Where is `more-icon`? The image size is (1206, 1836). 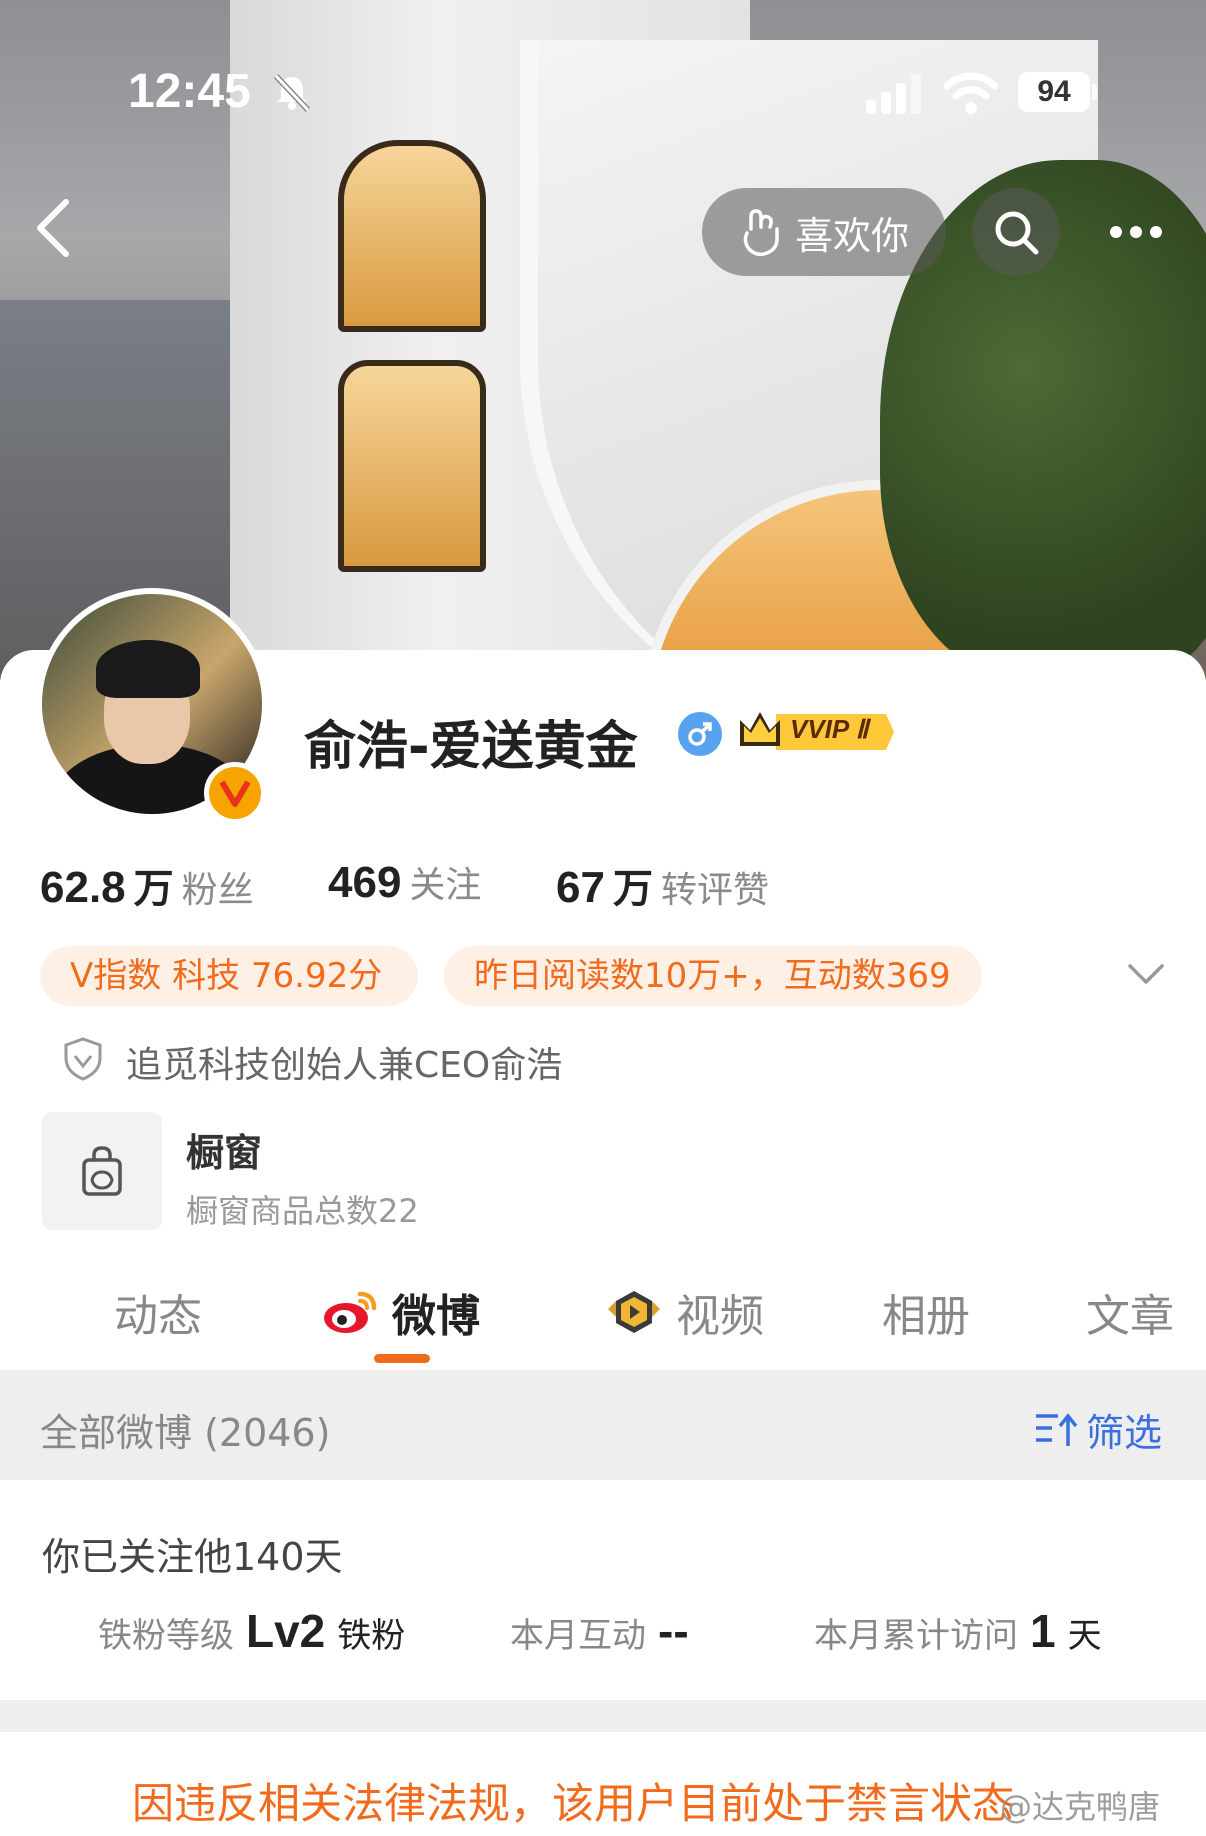 more-icon is located at coordinates (1136, 232).